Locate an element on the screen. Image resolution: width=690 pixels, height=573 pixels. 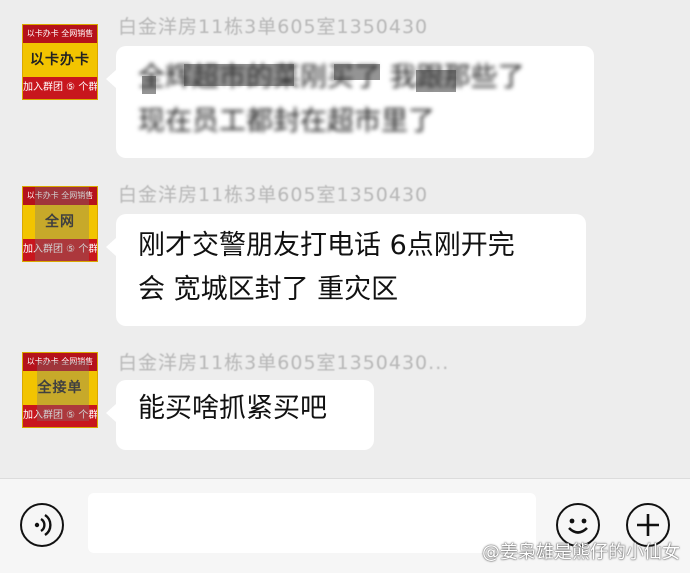
message-text-line: 会 宽城区封了 重灾区 is located at coordinates (268, 289).